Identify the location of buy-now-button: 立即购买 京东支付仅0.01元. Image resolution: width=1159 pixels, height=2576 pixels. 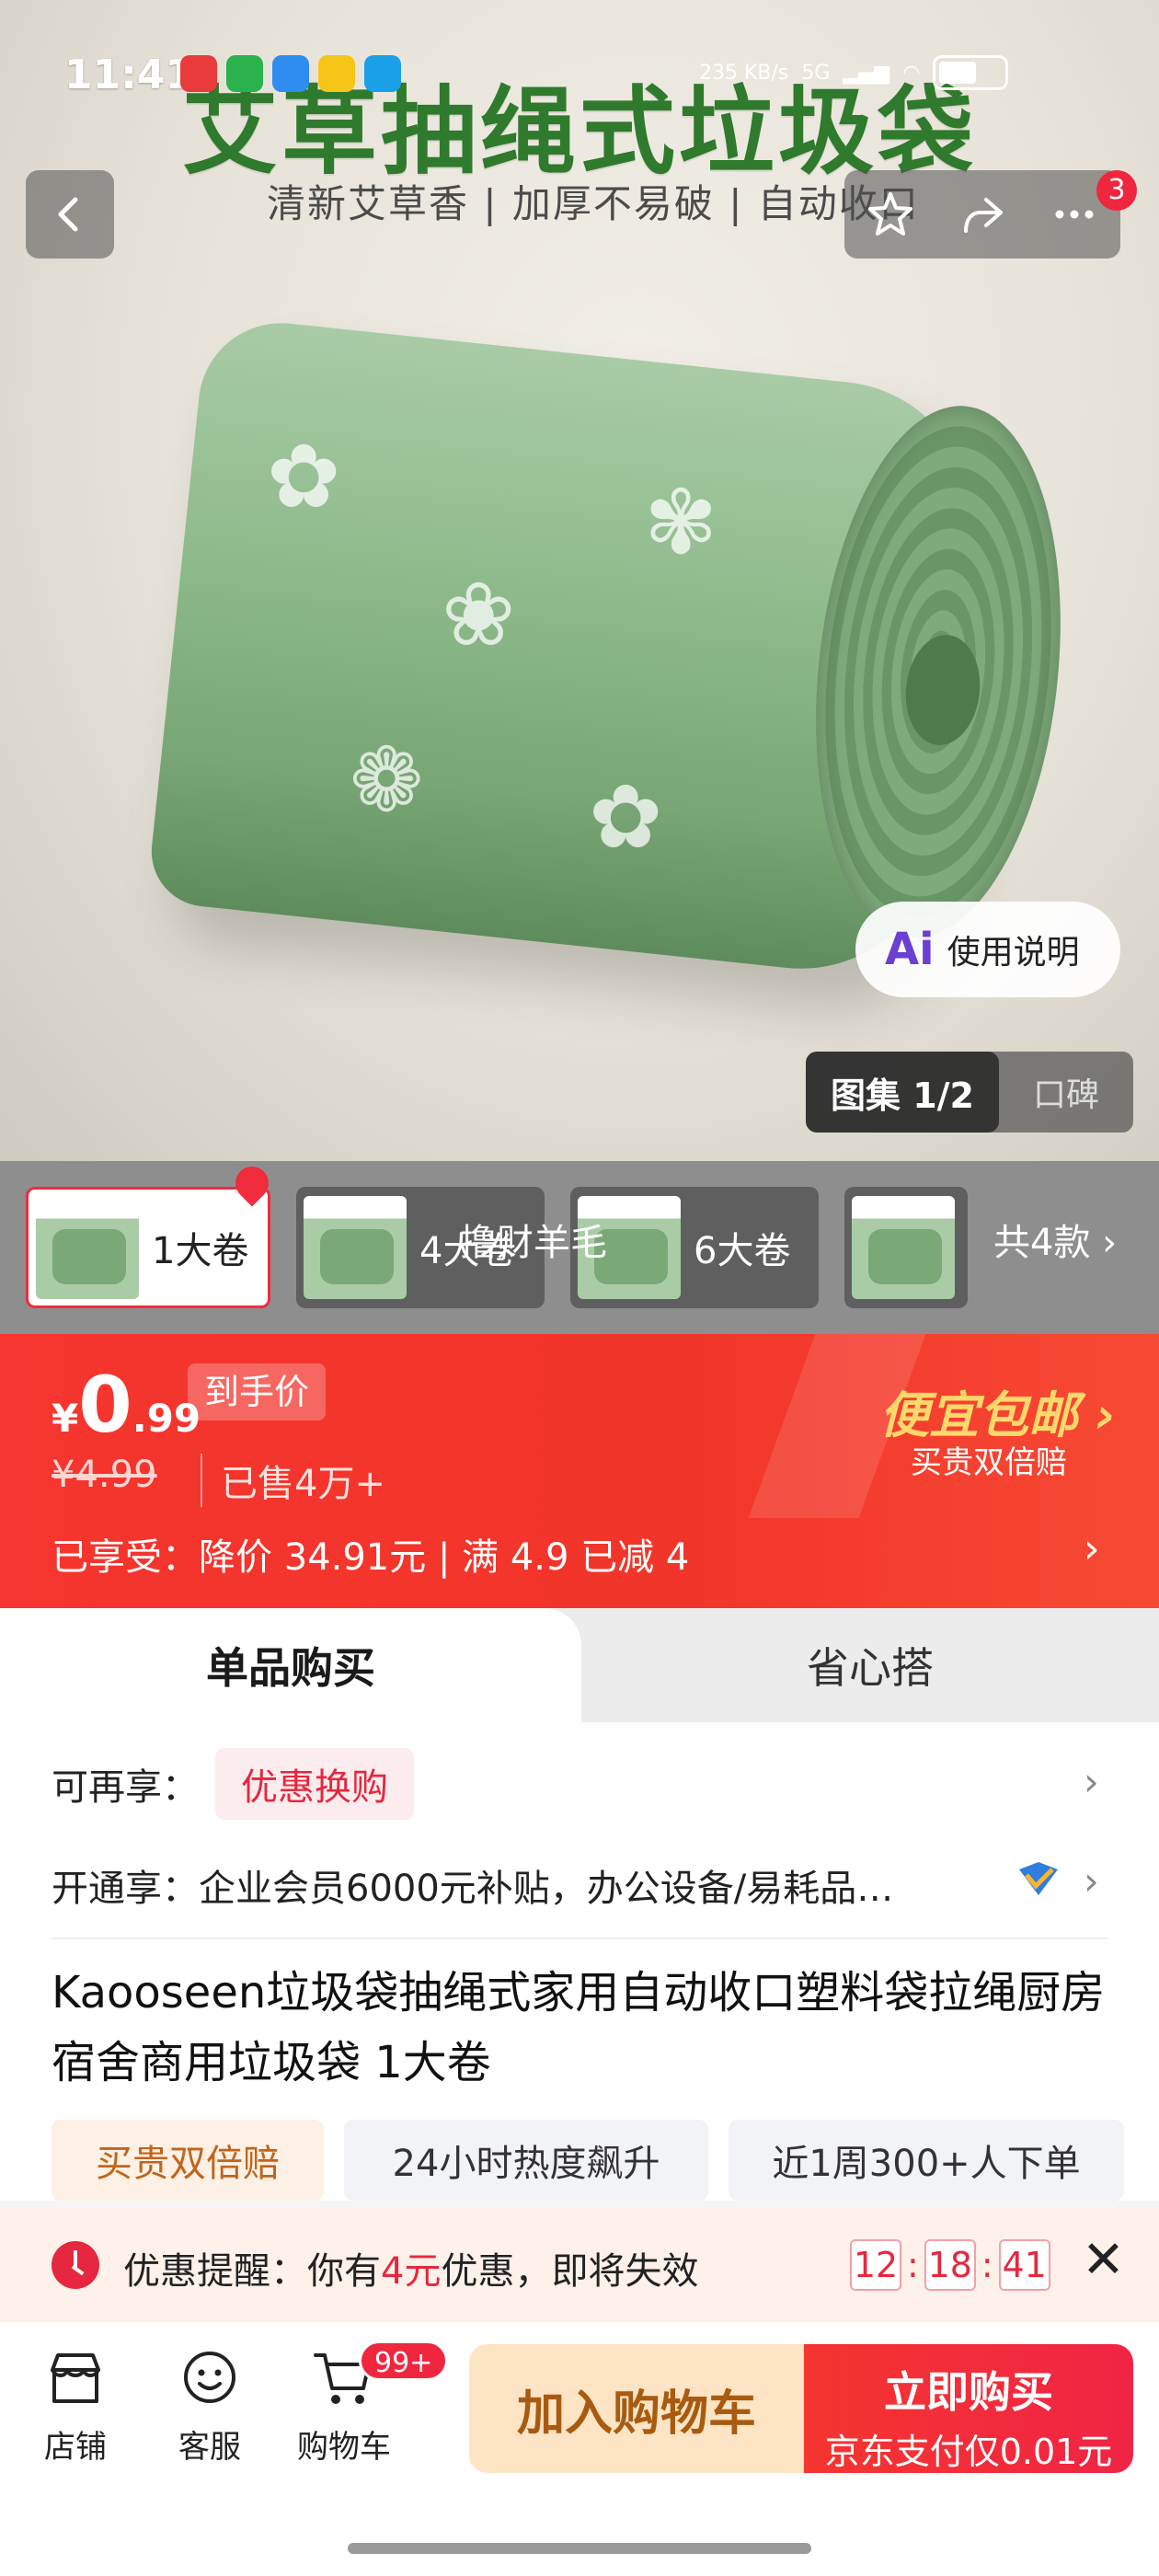
(968, 2408).